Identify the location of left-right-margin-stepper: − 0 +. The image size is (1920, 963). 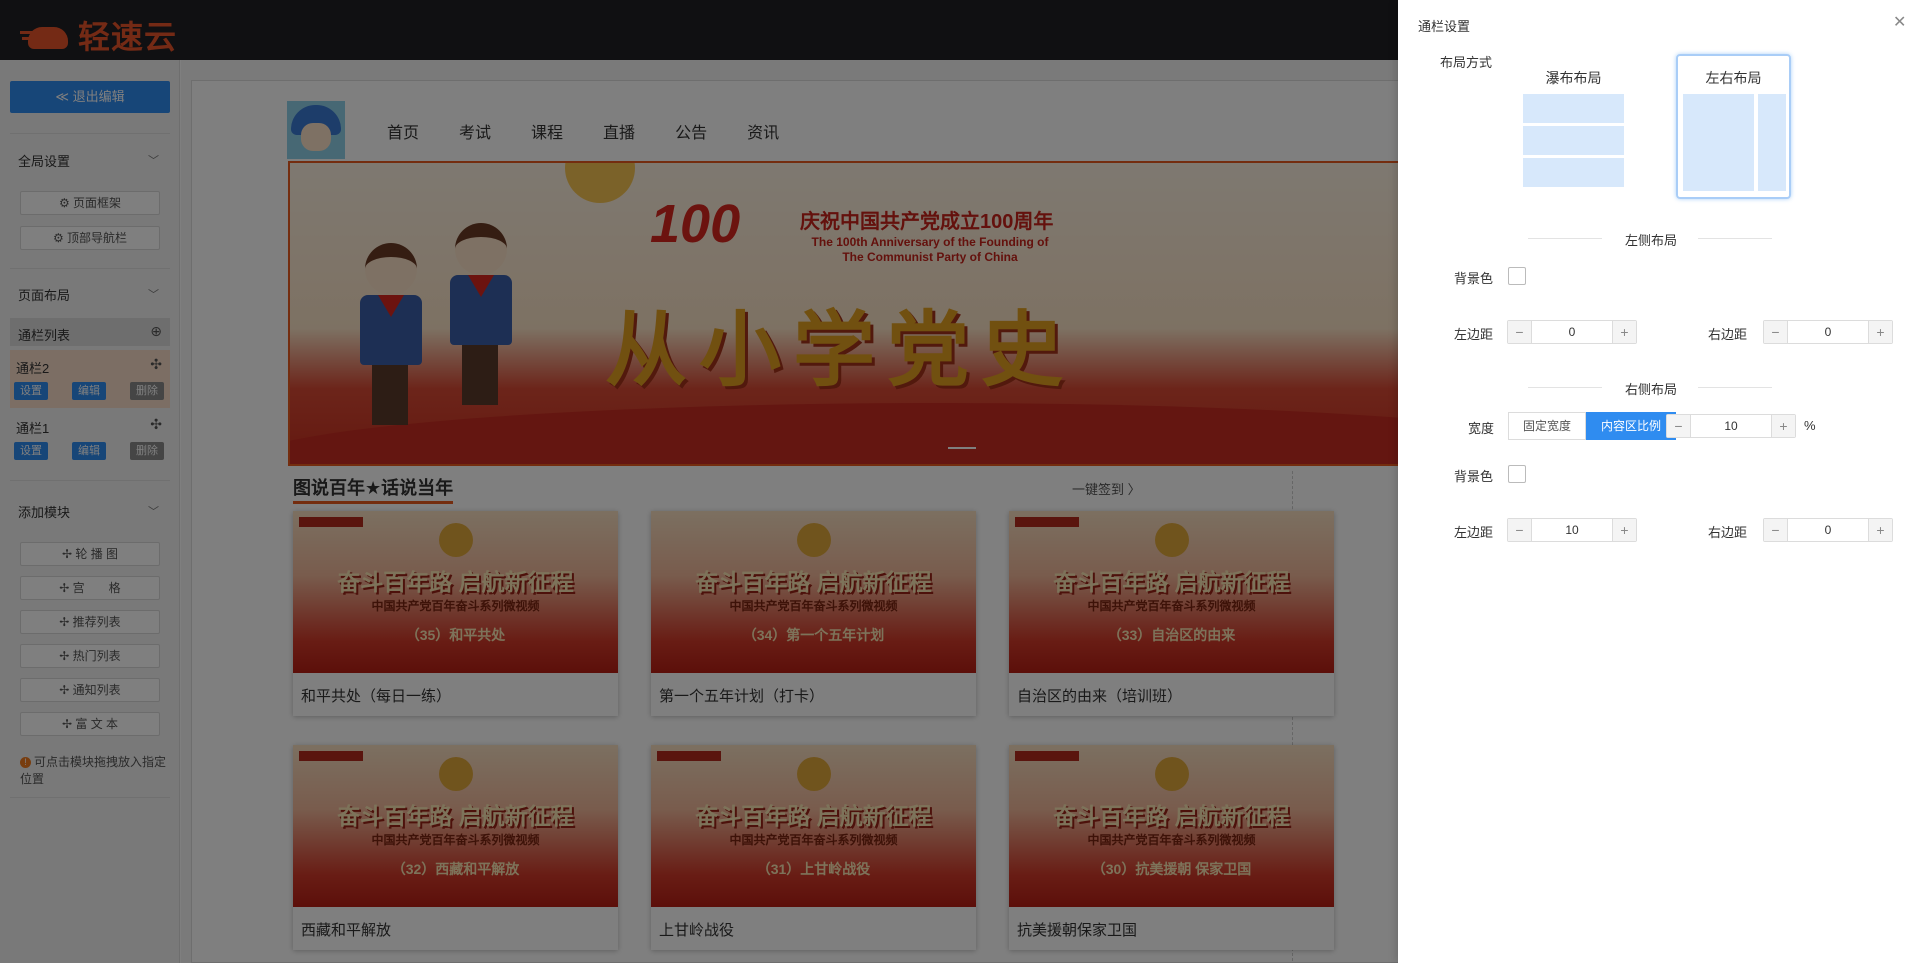
(1828, 332).